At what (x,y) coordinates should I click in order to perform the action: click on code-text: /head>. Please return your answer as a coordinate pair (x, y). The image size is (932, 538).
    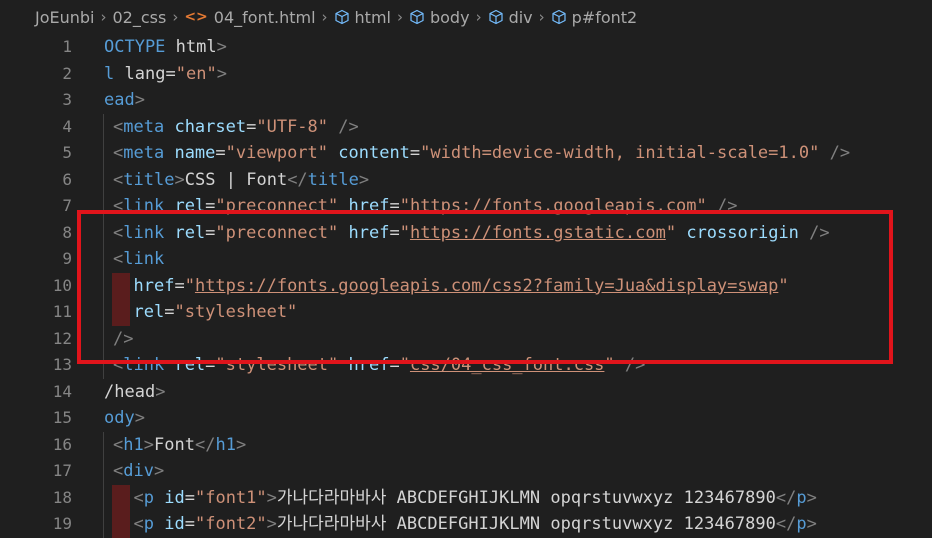
    Looking at the image, I should click on (135, 391).